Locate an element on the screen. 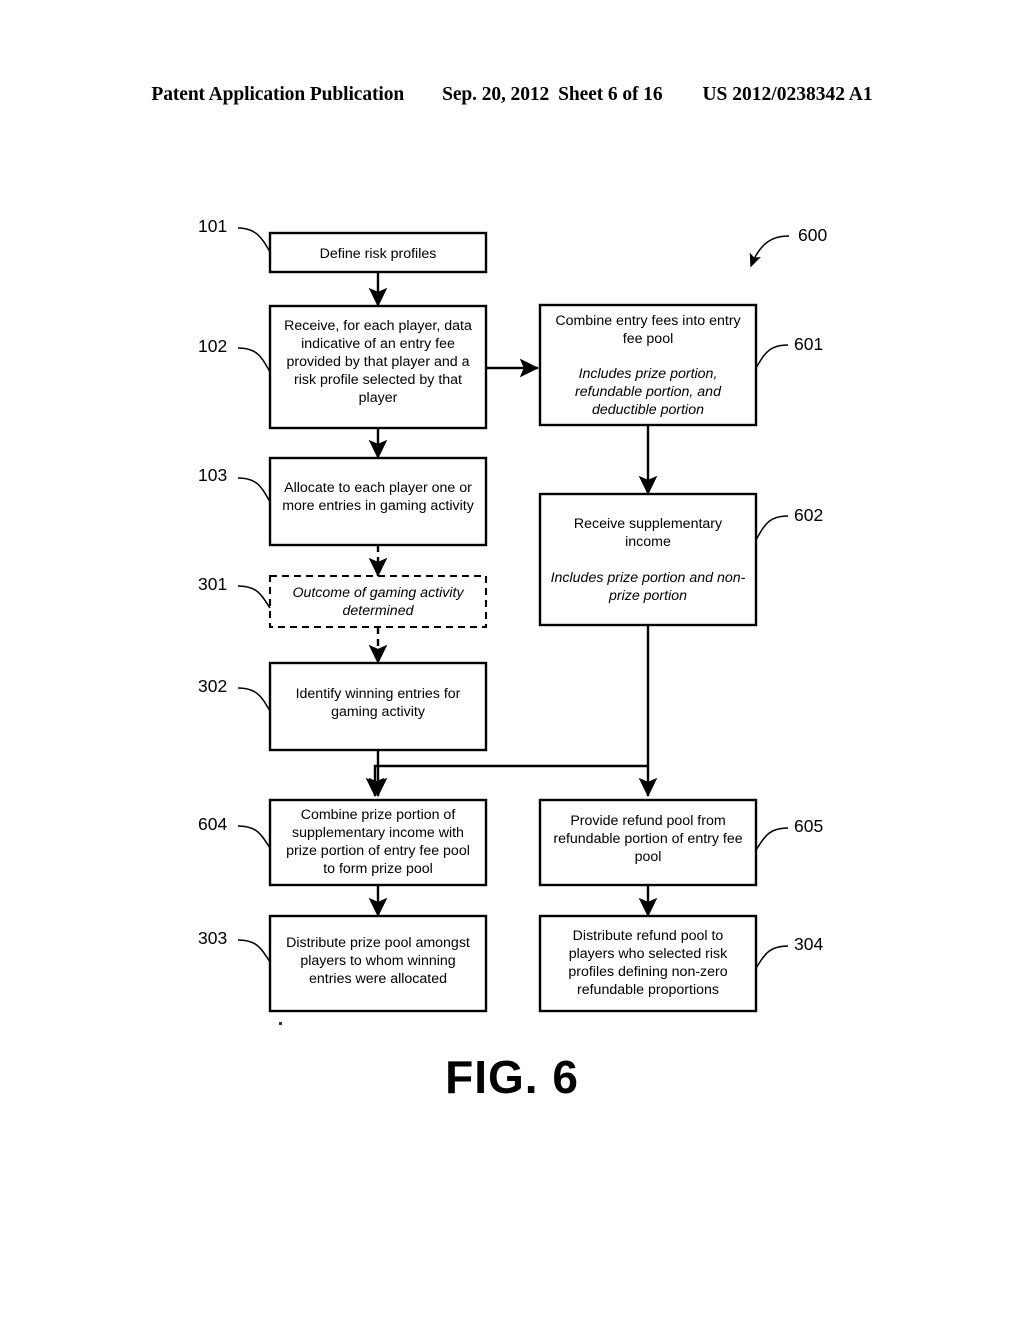  node-601-line-4: refundable portion, and is located at coordinates (648, 392).